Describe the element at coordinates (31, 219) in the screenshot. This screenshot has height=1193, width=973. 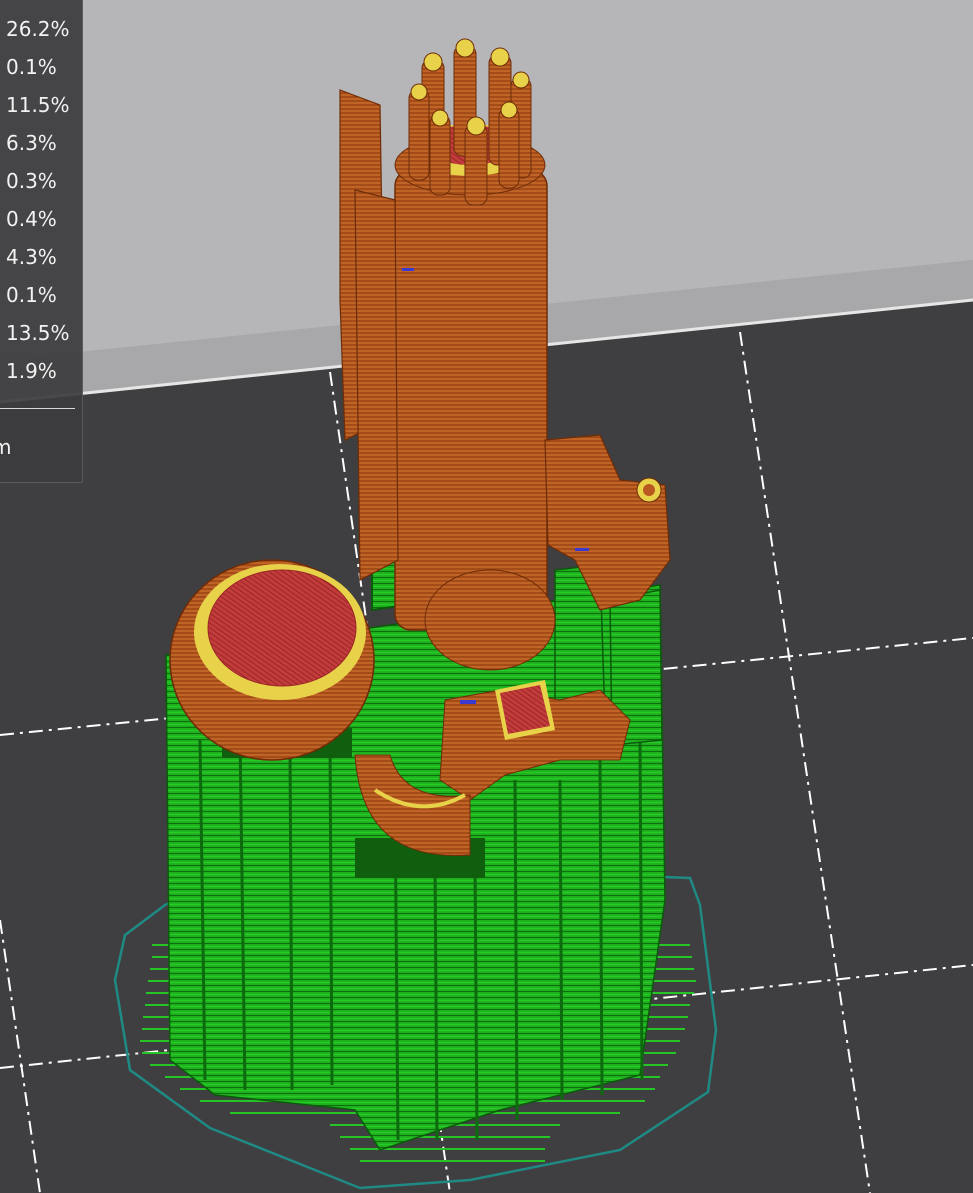
I see `legend-percentage: 0.4%` at that location.